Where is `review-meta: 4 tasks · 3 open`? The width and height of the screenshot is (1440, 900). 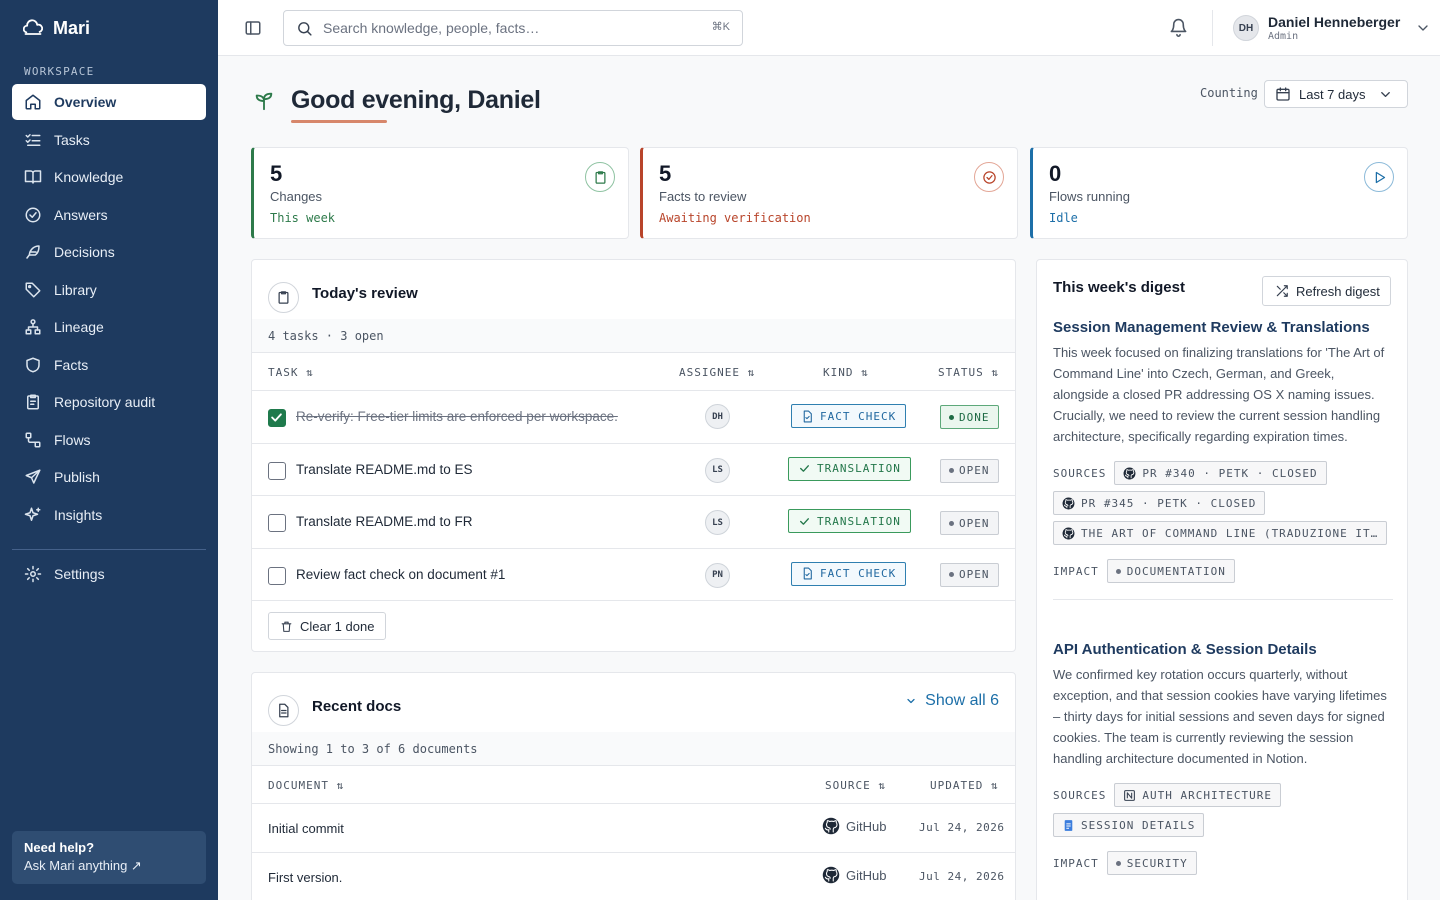
review-meta: 4 tasks · 3 open is located at coordinates (633, 336).